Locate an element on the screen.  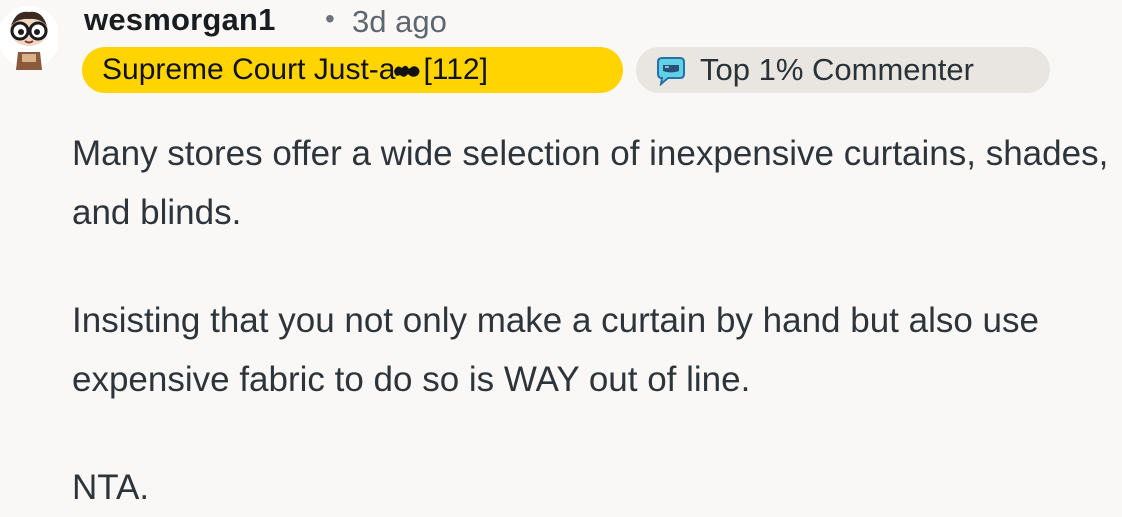
user-flair: Supreme Court Just-a [112] is located at coordinates (352, 70).